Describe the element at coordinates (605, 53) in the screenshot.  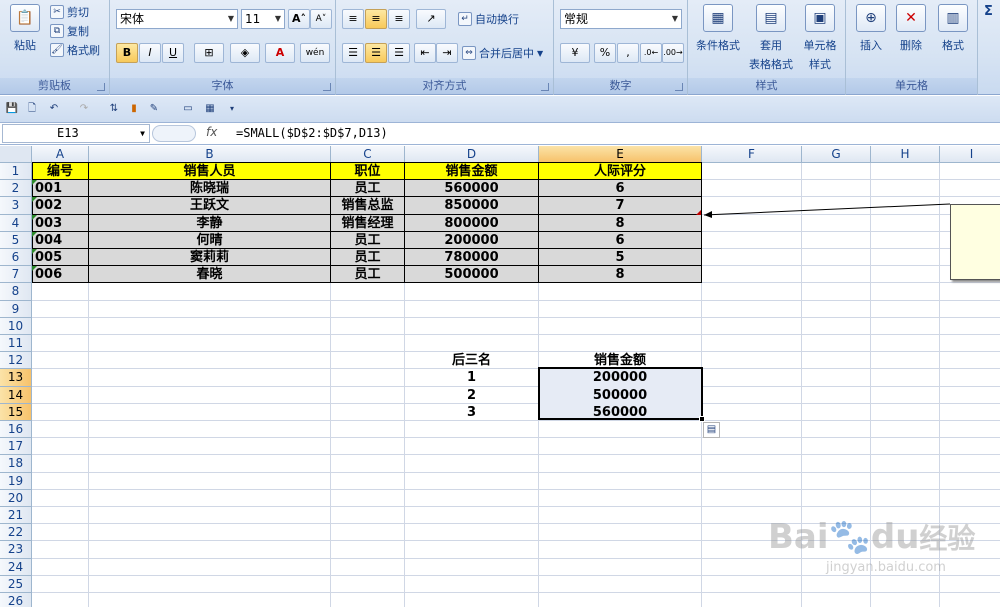
I see `percent-button: %` at that location.